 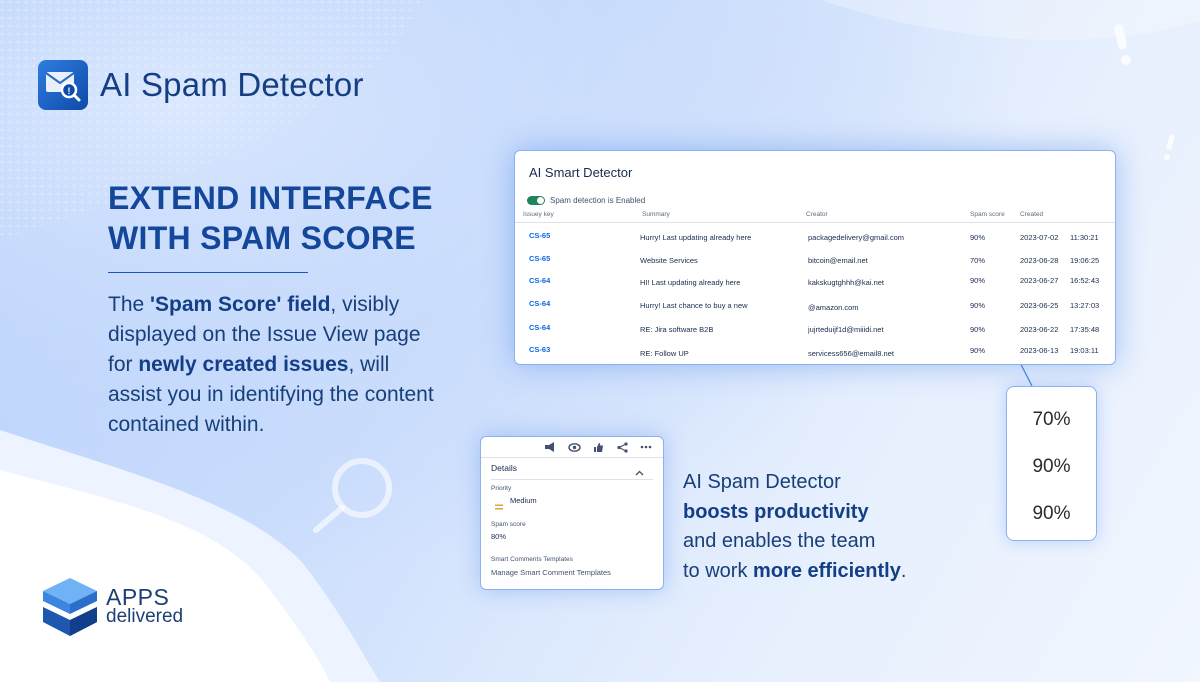 I want to click on promo-line-1: AI Spam Detector, so click(x=762, y=482).